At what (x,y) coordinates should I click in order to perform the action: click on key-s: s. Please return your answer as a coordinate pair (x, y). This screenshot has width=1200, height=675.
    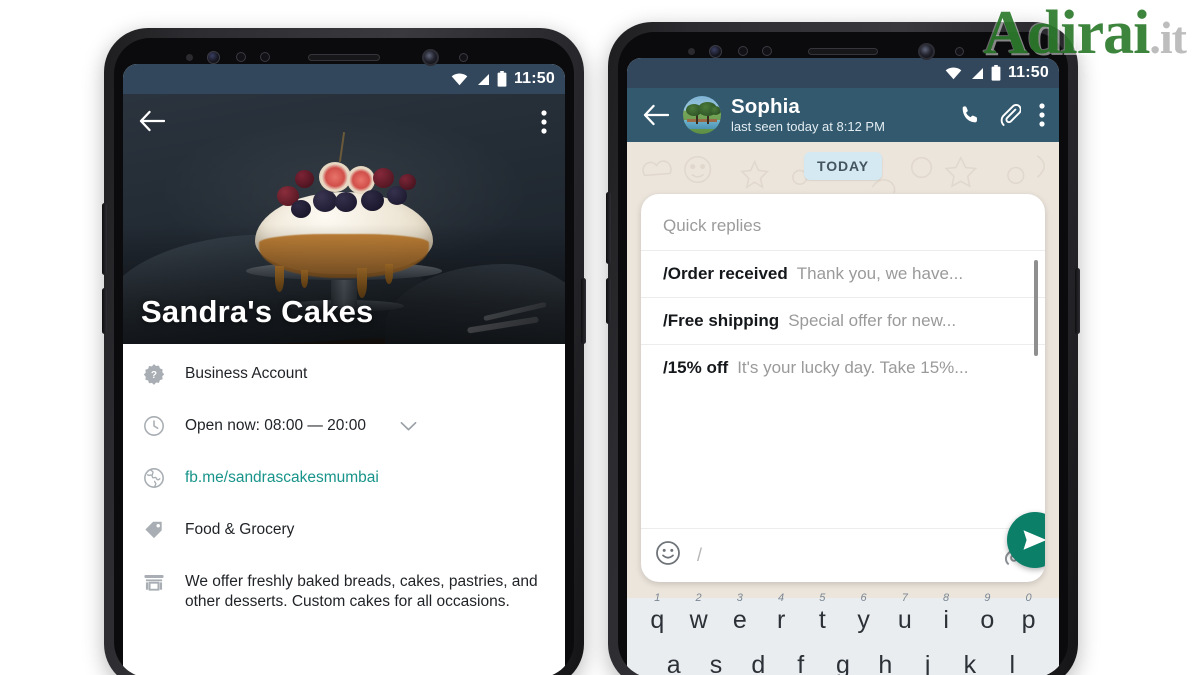
    Looking at the image, I should click on (715, 664).